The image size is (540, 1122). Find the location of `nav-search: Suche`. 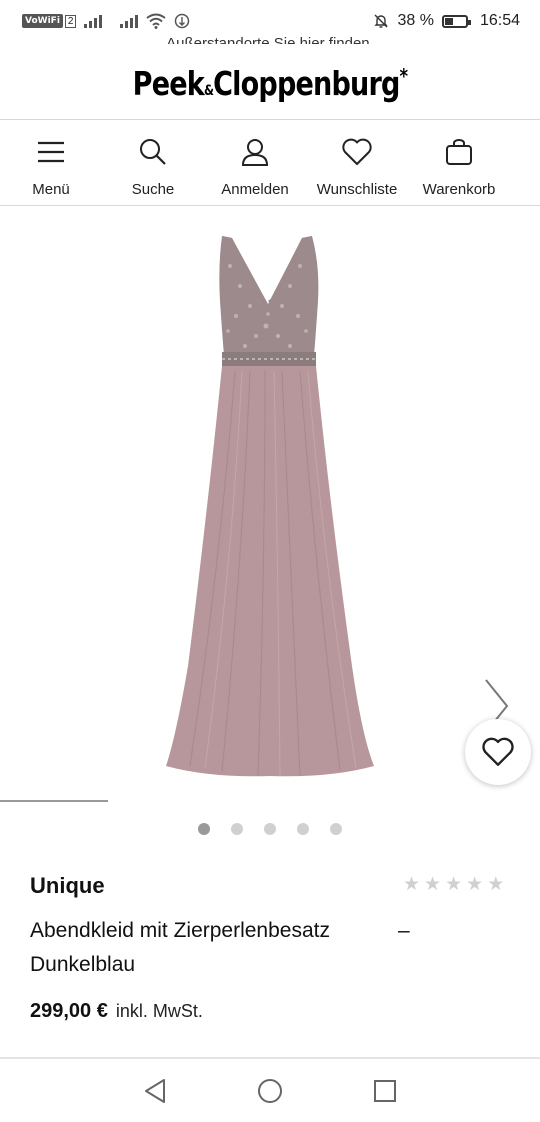

nav-search: Suche is located at coordinates (153, 163).